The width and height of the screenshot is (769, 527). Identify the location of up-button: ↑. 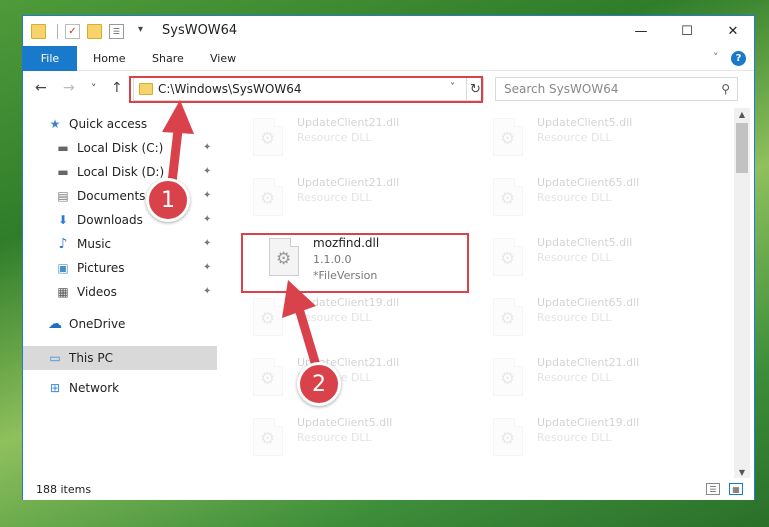
(117, 88).